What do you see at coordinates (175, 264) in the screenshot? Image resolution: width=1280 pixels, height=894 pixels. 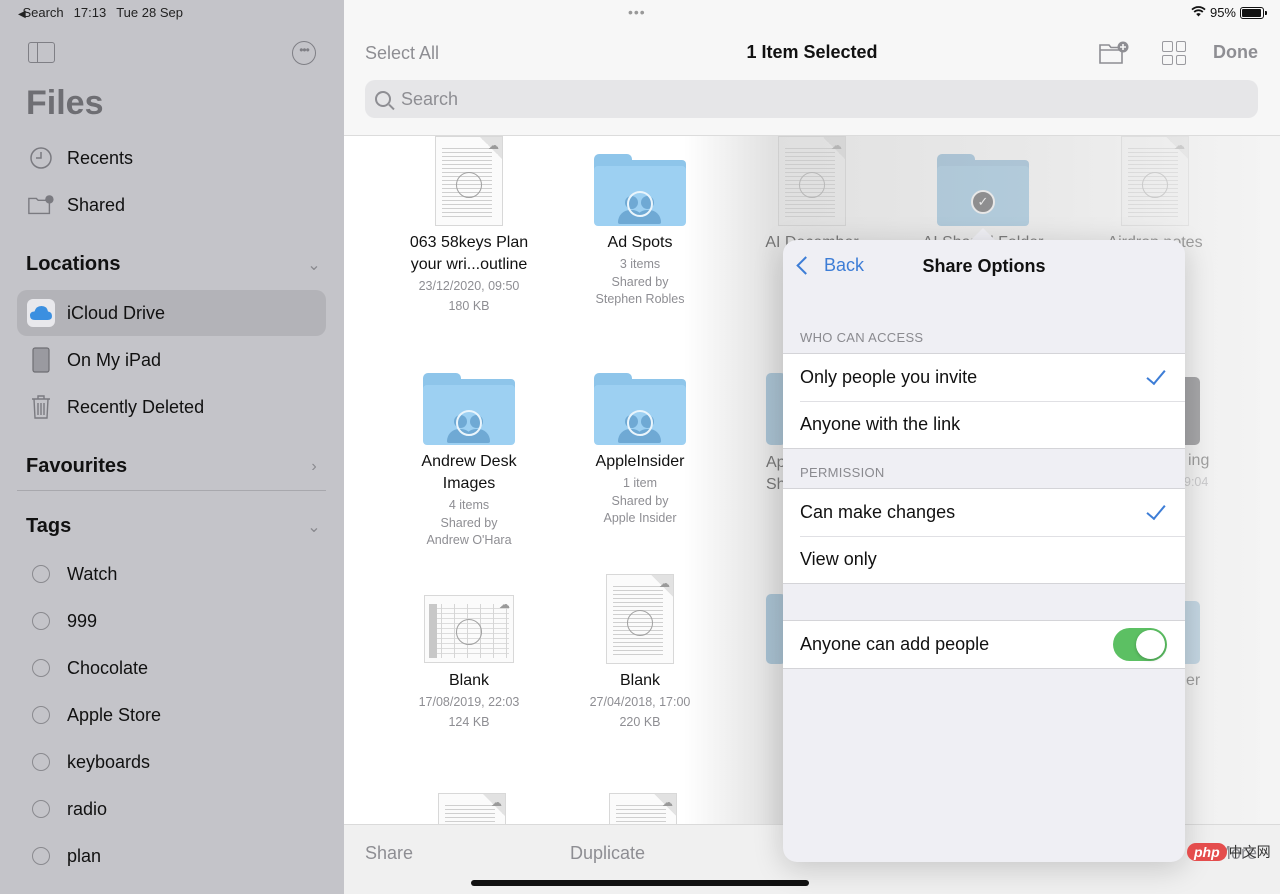 I see `section-locations: Locations ⌄` at bounding box center [175, 264].